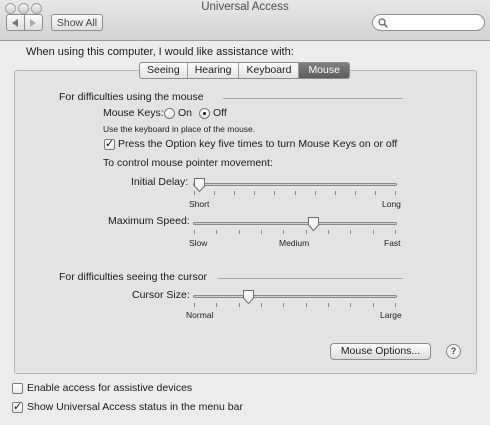 This screenshot has height=425, width=490. What do you see at coordinates (149, 221) in the screenshot?
I see `max-speed-label: Maximum Speed:` at bounding box center [149, 221].